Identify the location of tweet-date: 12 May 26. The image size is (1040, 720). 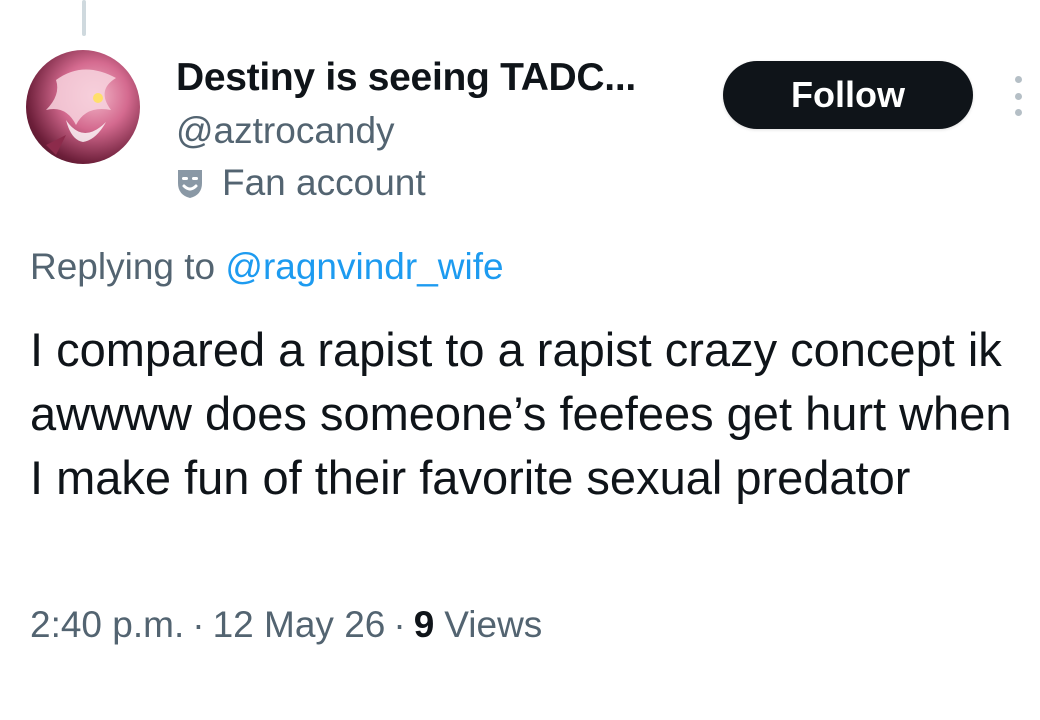
(299, 625).